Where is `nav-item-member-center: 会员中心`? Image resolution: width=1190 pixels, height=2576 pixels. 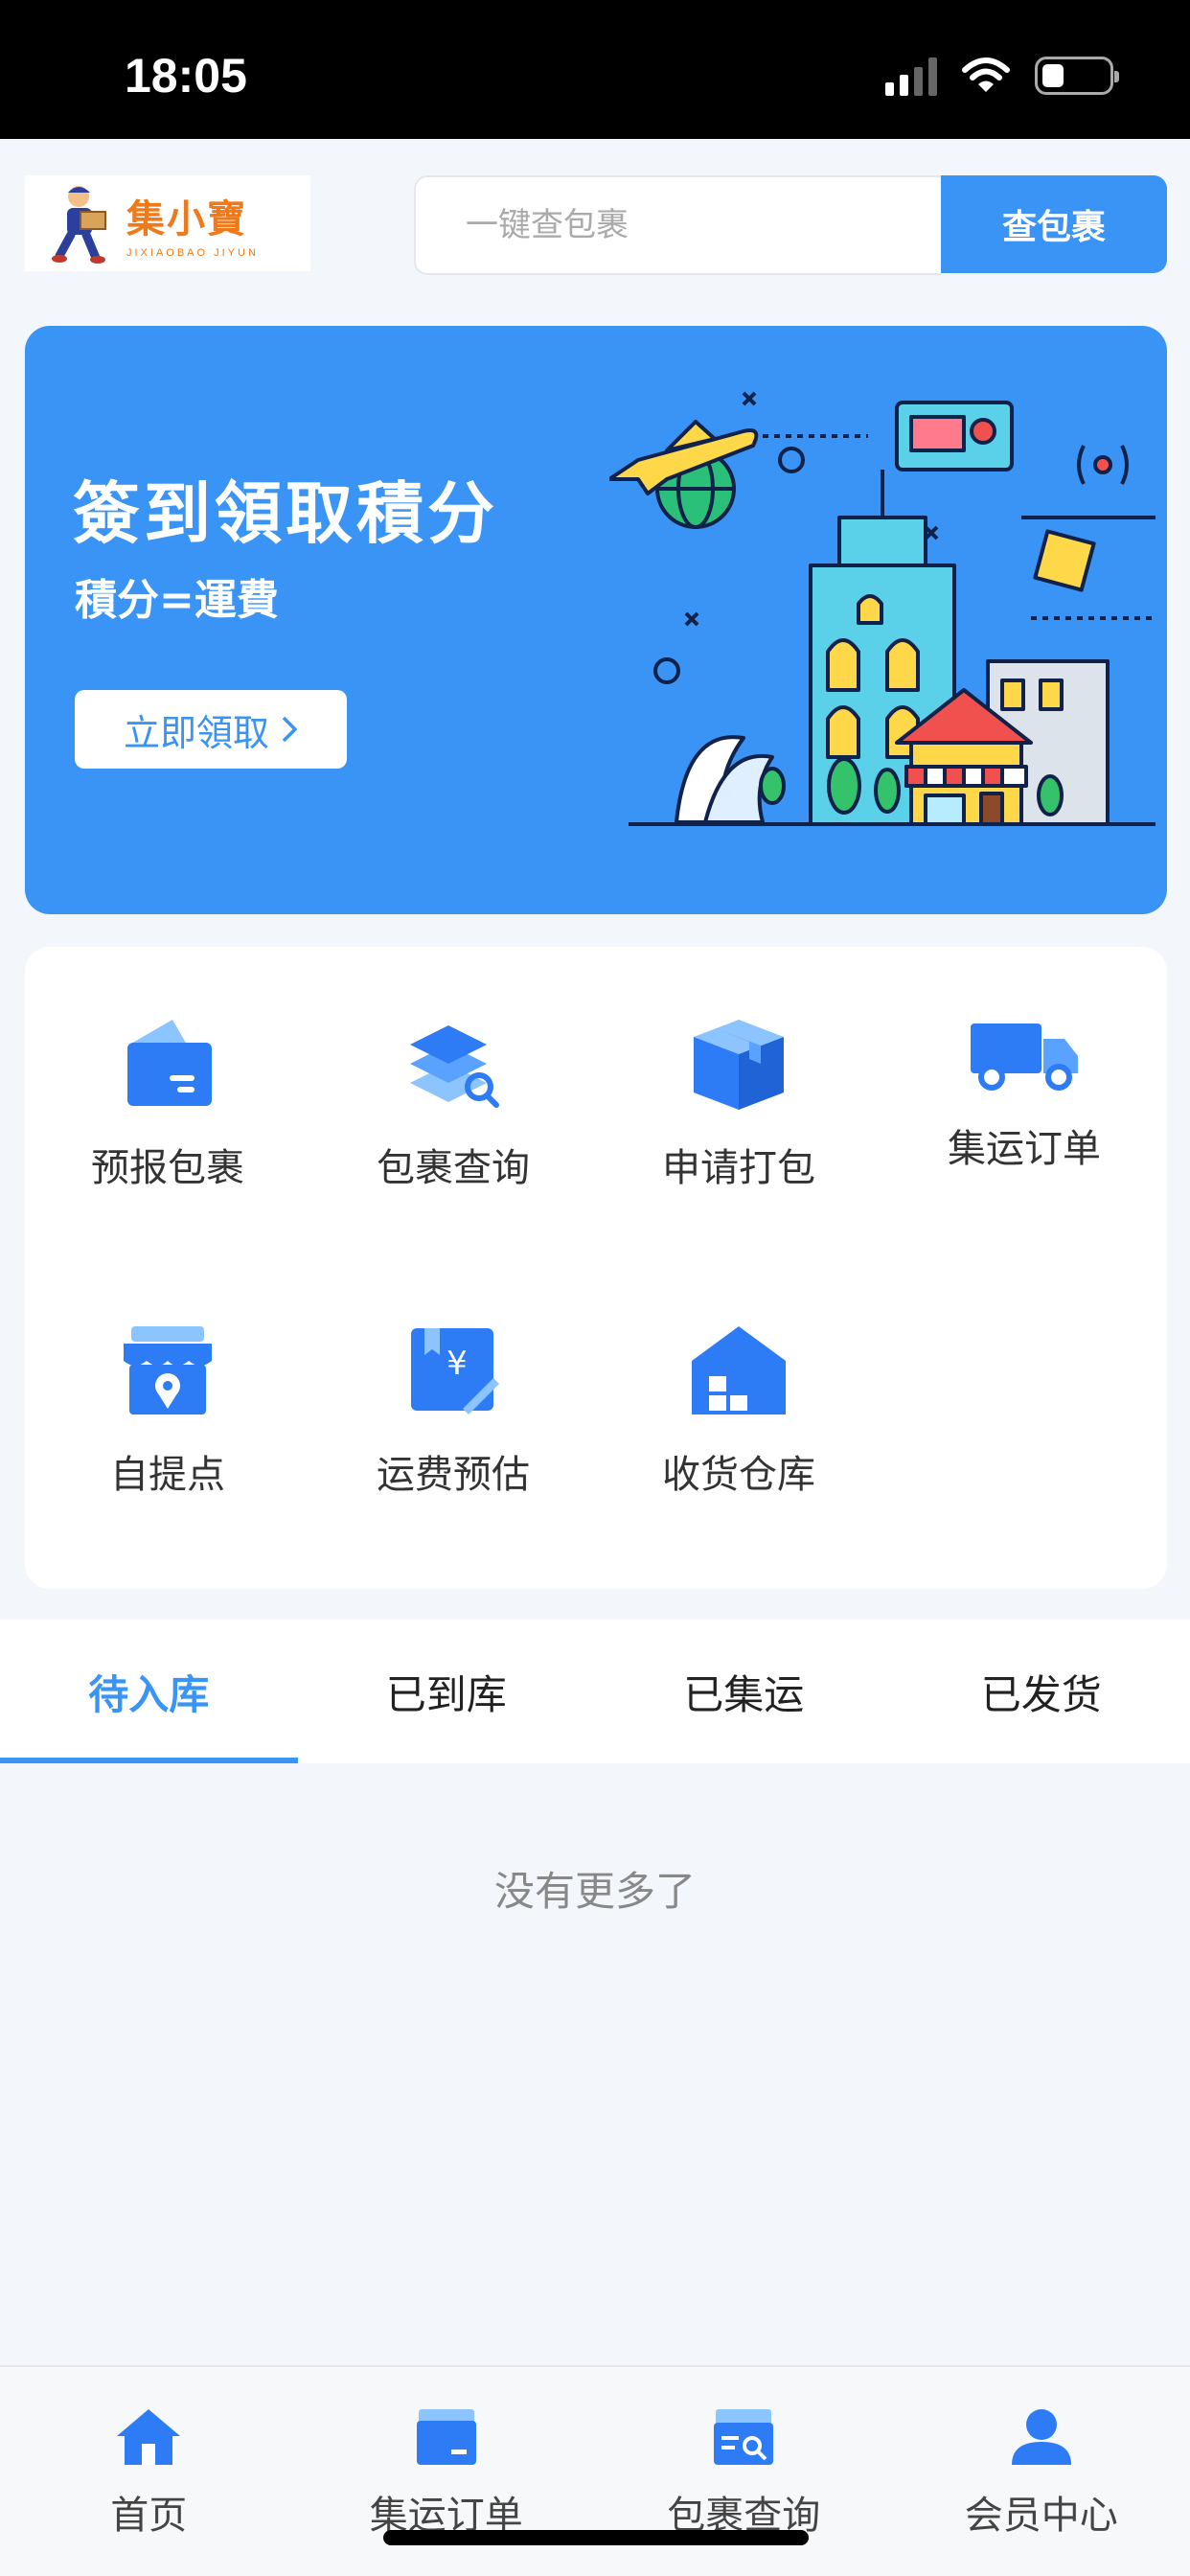 nav-item-member-center: 会员中心 is located at coordinates (1041, 2471).